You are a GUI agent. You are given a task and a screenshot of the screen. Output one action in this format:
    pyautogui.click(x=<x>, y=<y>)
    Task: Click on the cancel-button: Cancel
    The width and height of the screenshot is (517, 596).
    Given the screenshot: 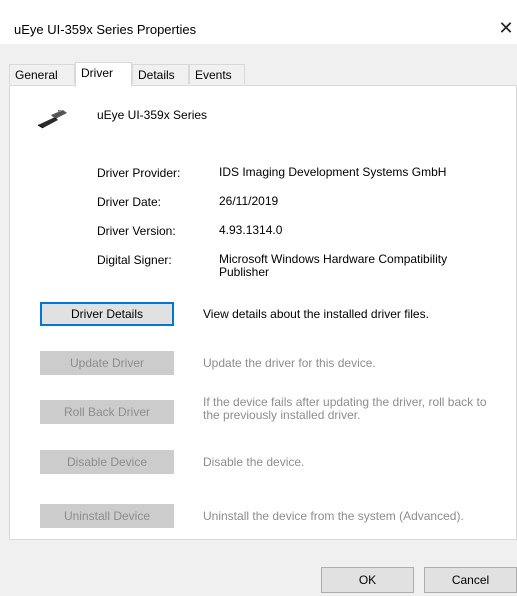 What is the action you would take?
    pyautogui.click(x=470, y=580)
    